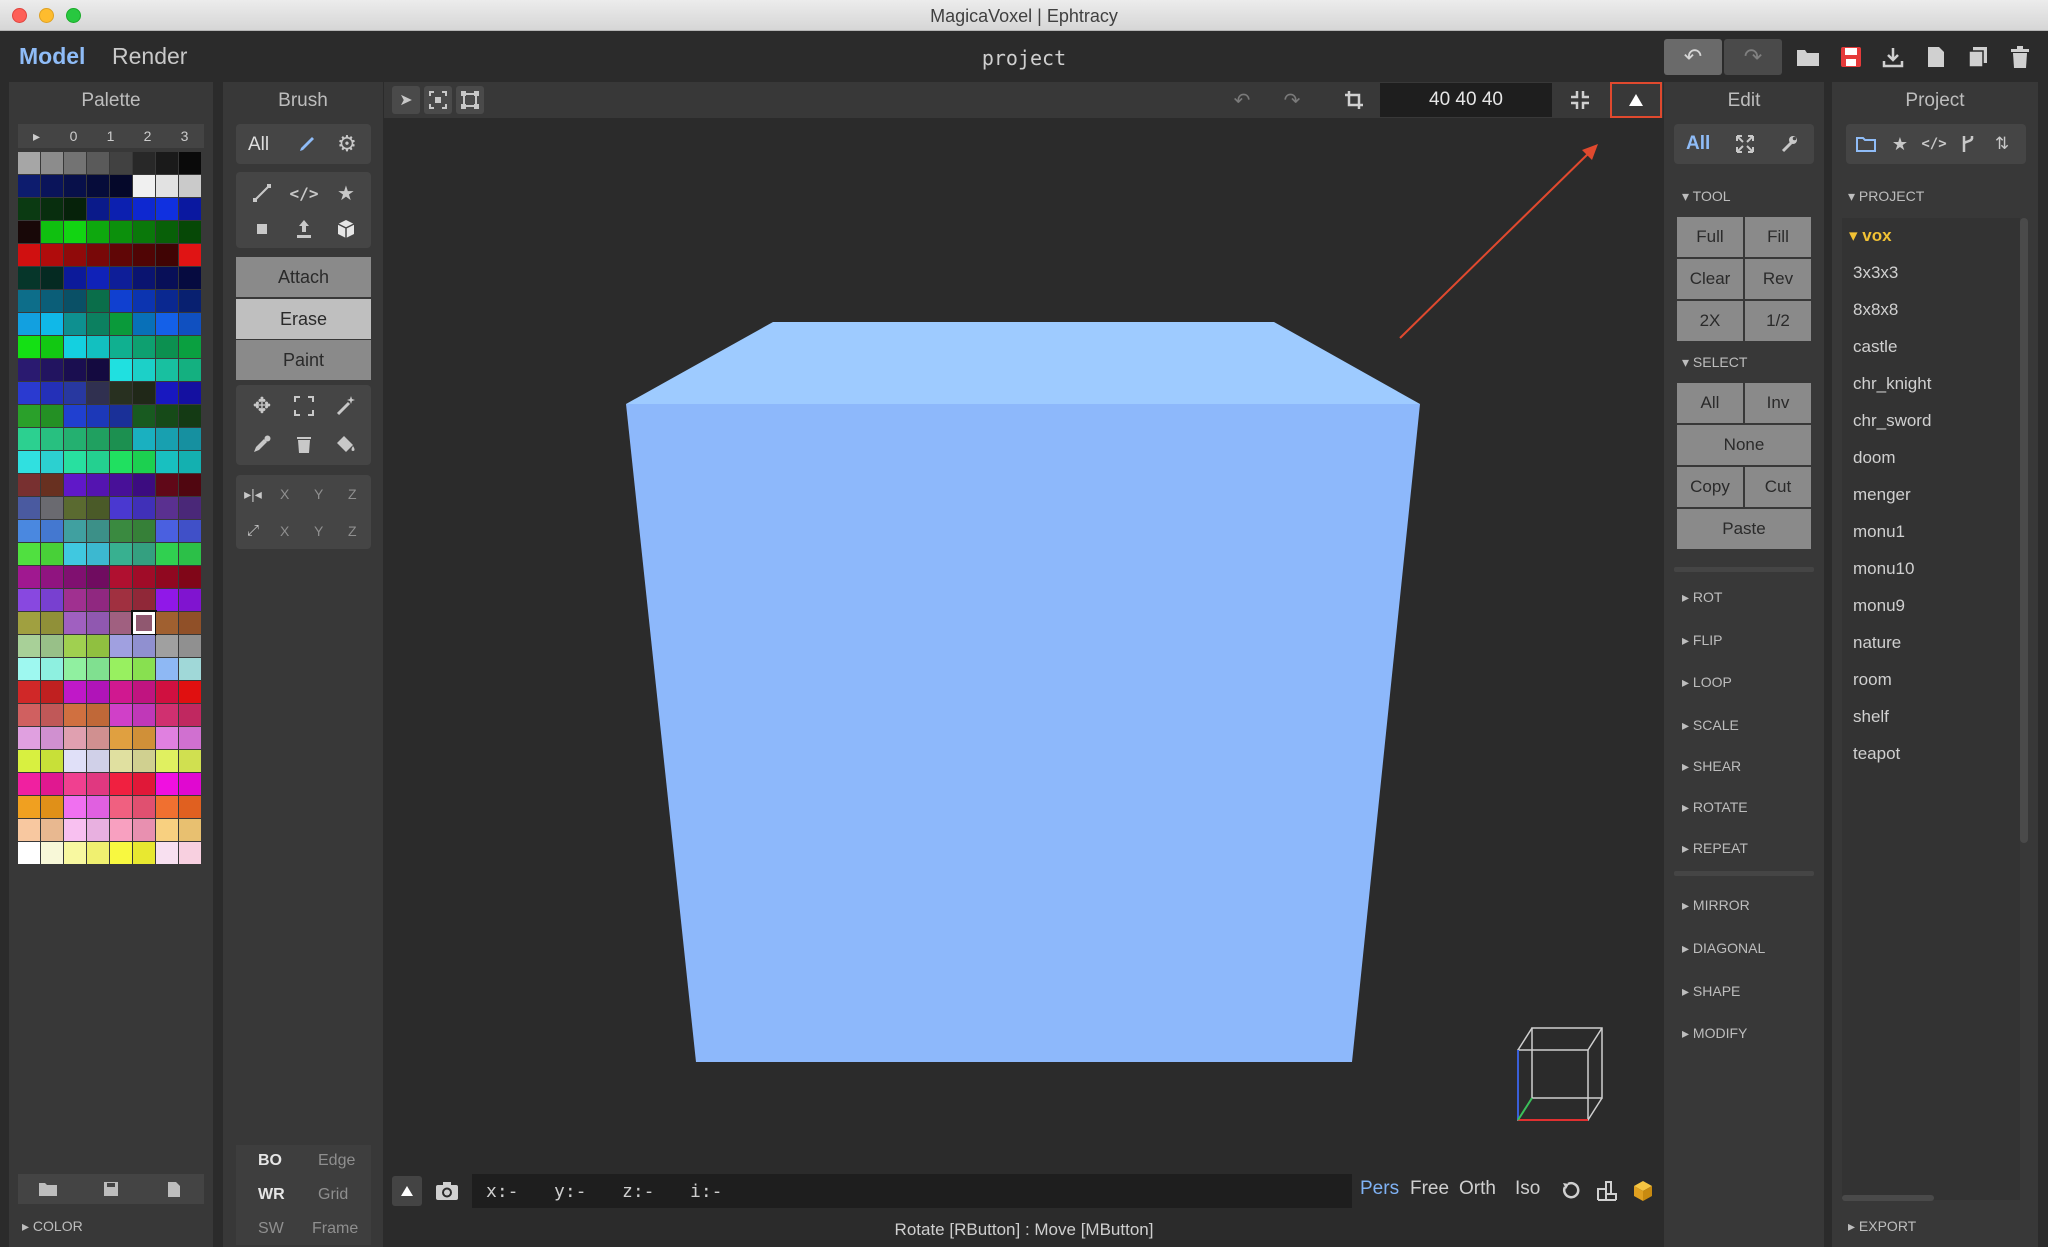 The width and height of the screenshot is (2048, 1247). Describe the element at coordinates (1714, 1033) in the screenshot. I see `modify-section-toggle: ▸ MODIFY` at that location.